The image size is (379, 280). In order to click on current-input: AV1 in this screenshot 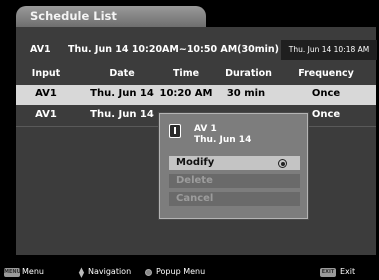, I will do `click(40, 49)`.